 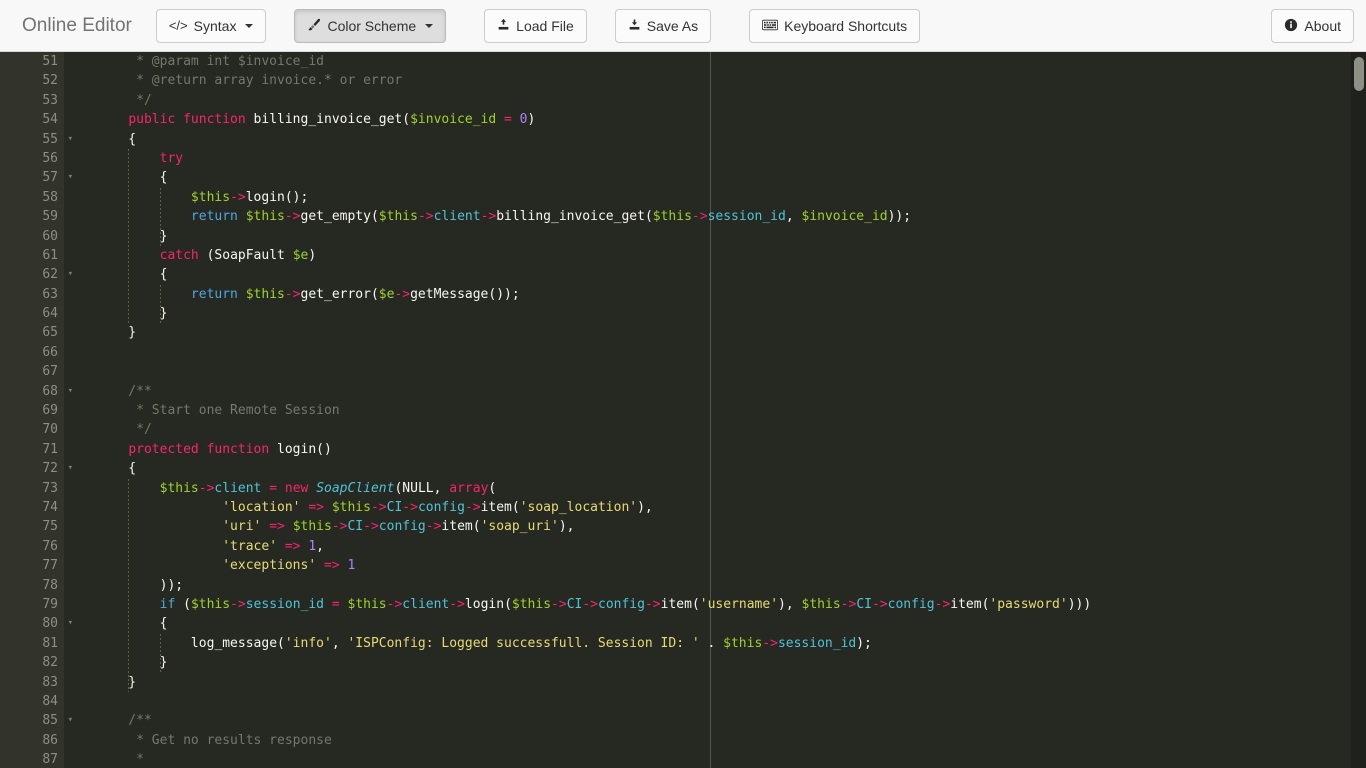 What do you see at coordinates (731, 740) in the screenshot?
I see `code-line: * Get no results response` at bounding box center [731, 740].